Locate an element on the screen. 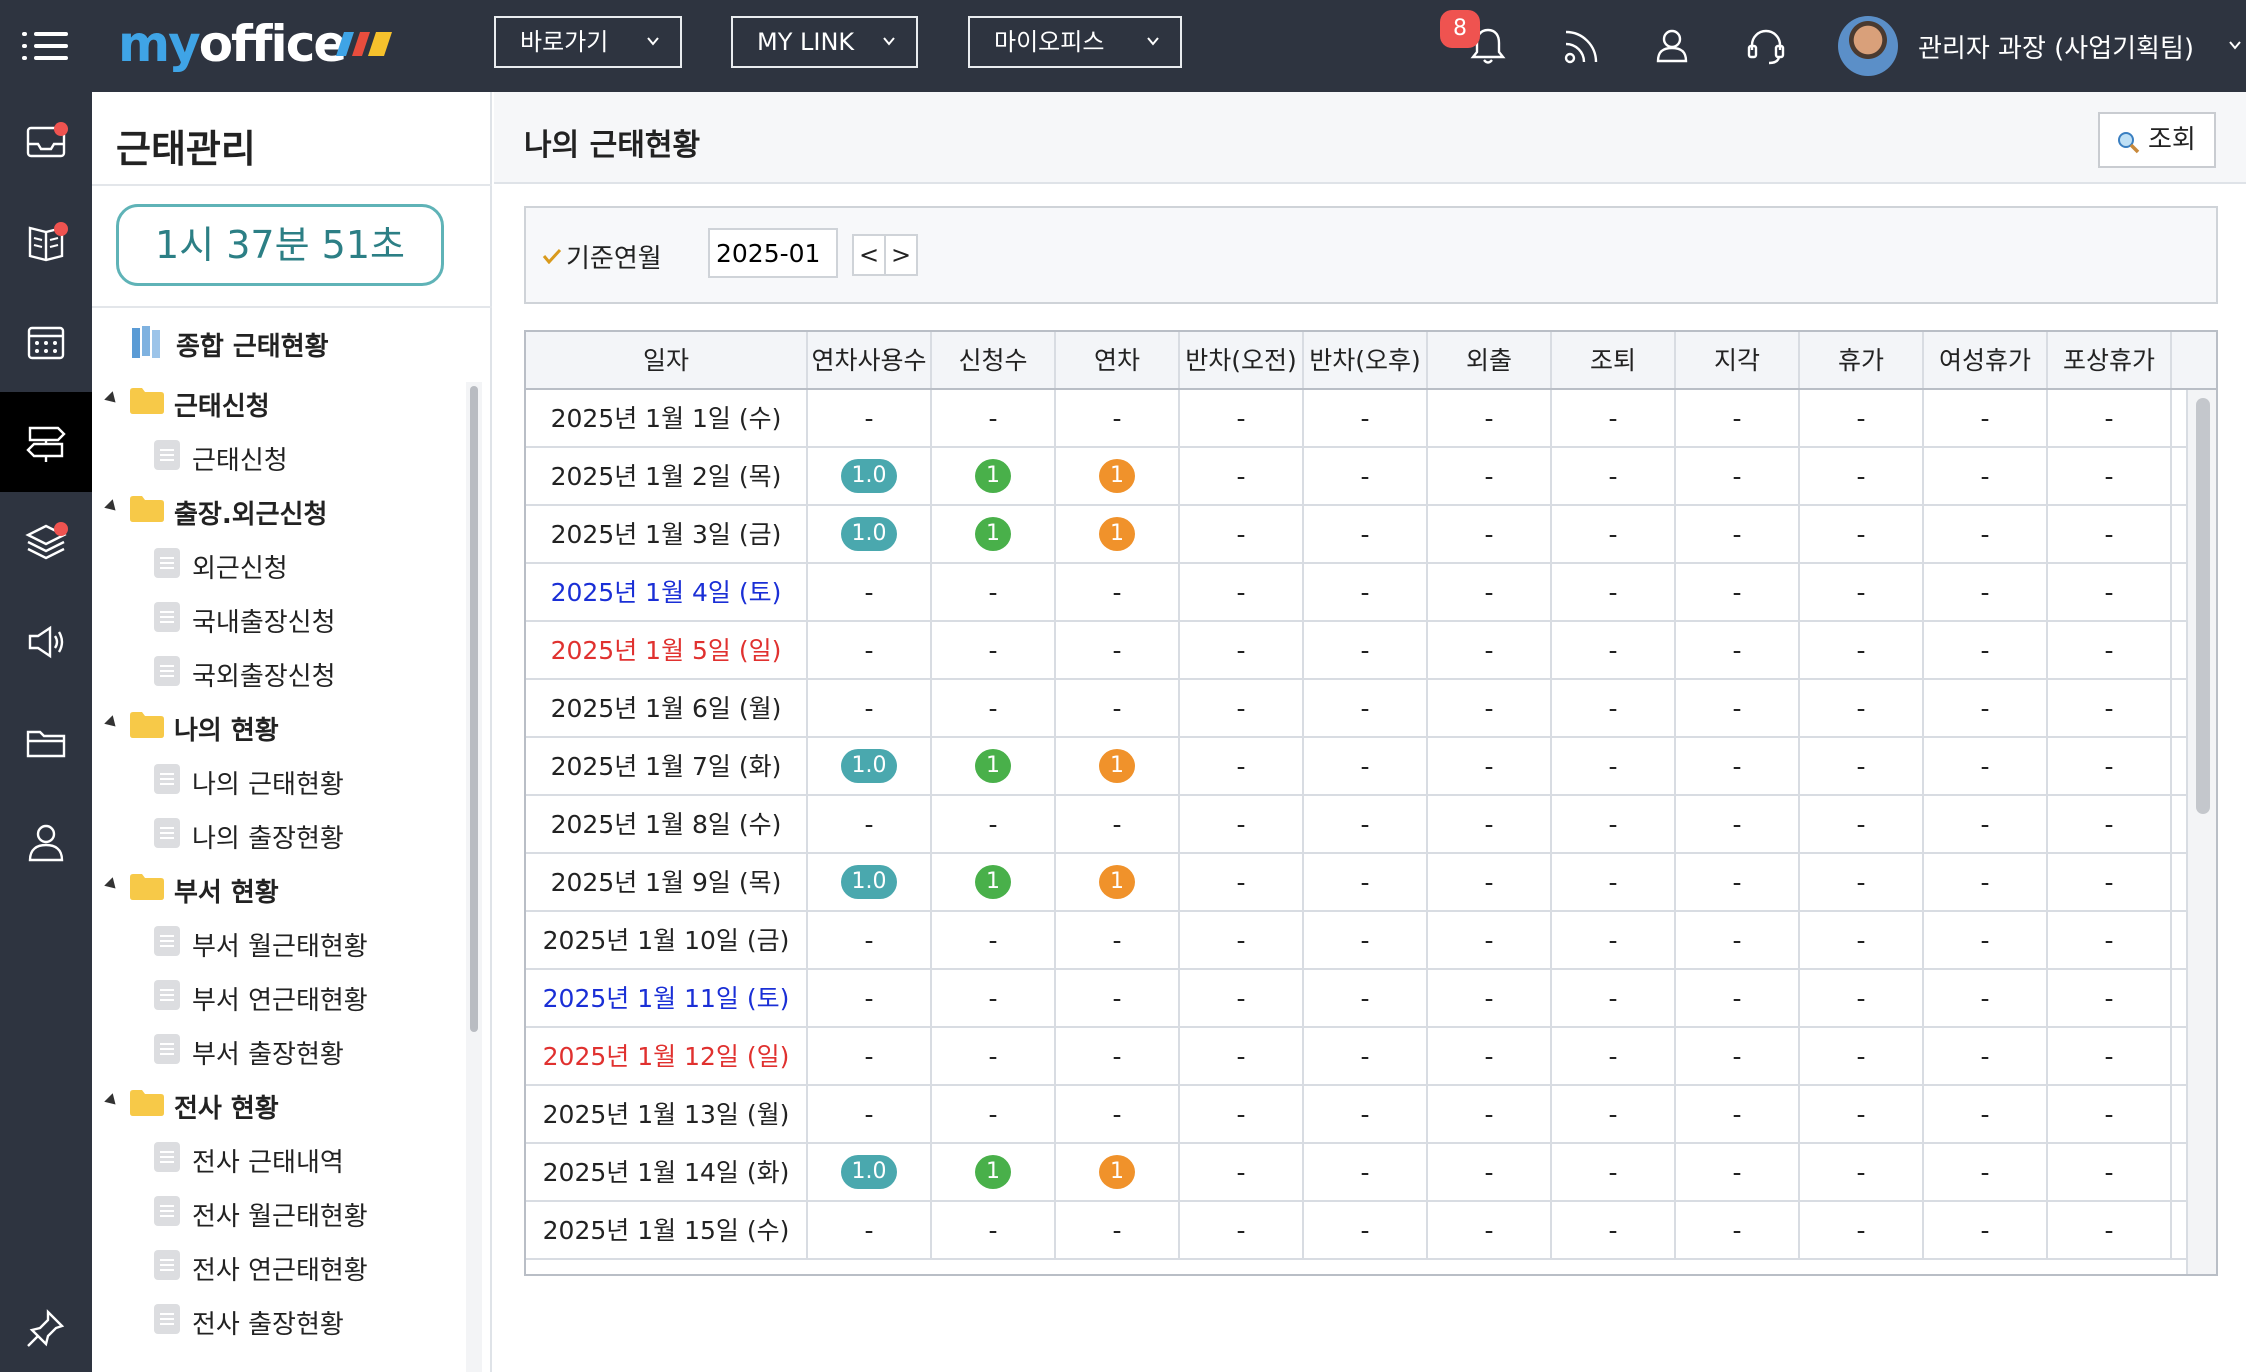  document-icon is located at coordinates (167, 1049).